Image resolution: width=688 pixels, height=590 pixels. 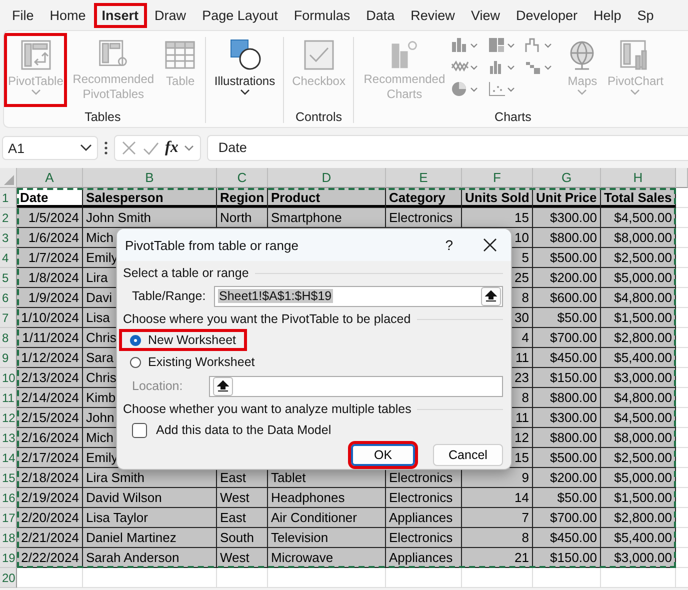 What do you see at coordinates (68, 15) in the screenshot?
I see `ribbon-tab: Home` at bounding box center [68, 15].